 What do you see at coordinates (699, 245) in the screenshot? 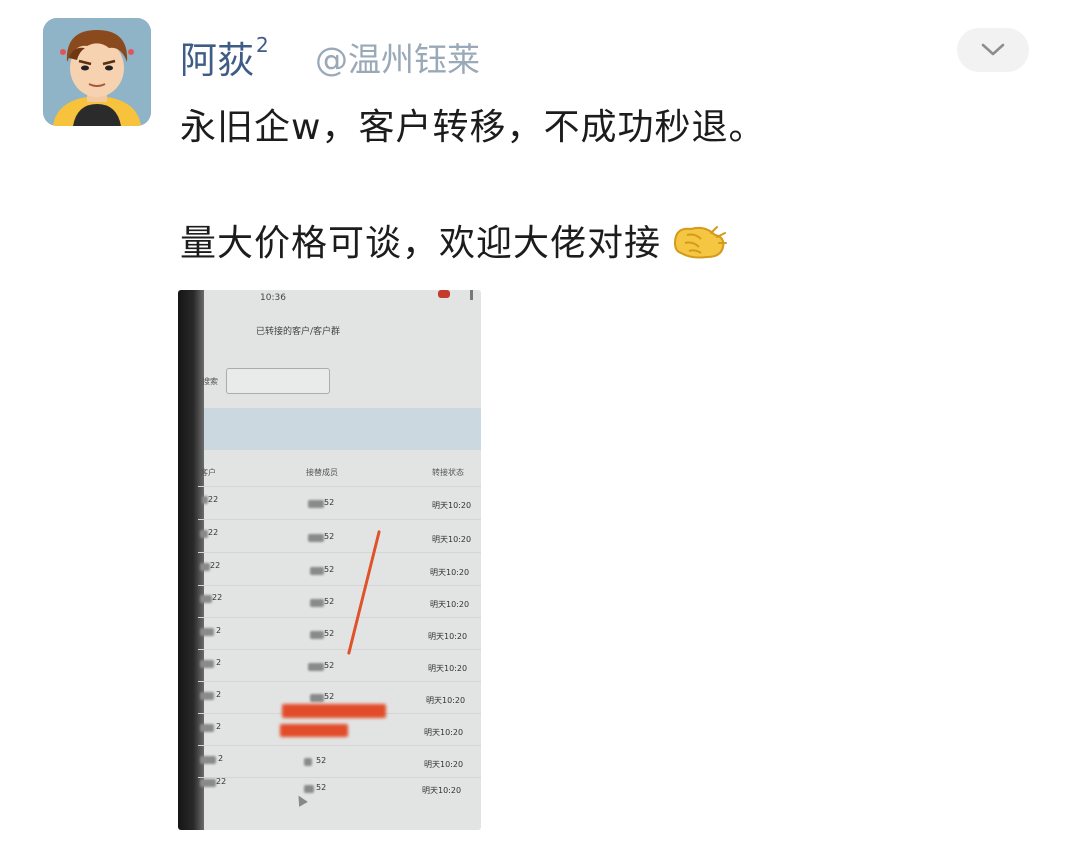
I see `clap-hand-emoji-icon` at bounding box center [699, 245].